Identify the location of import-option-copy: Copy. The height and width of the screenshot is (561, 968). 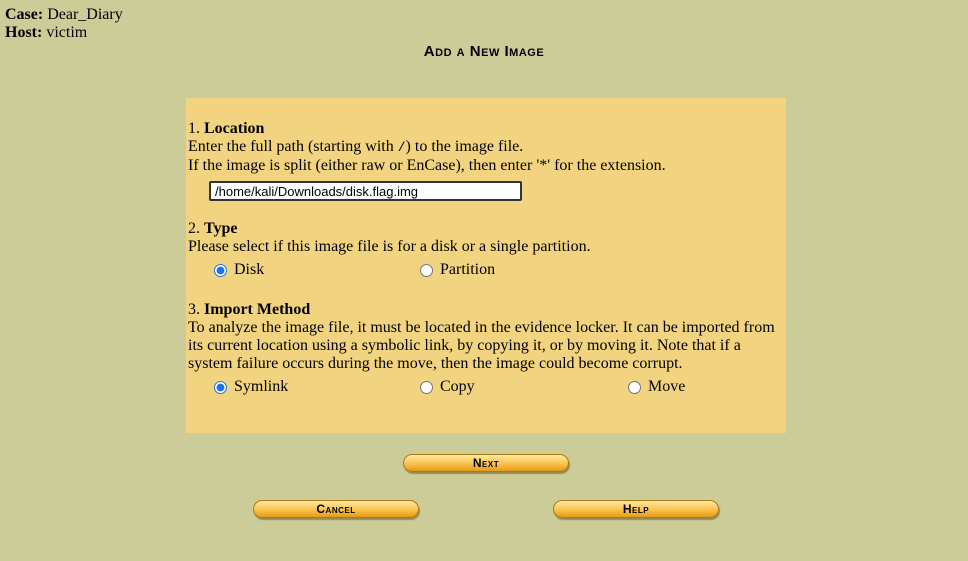
(447, 387).